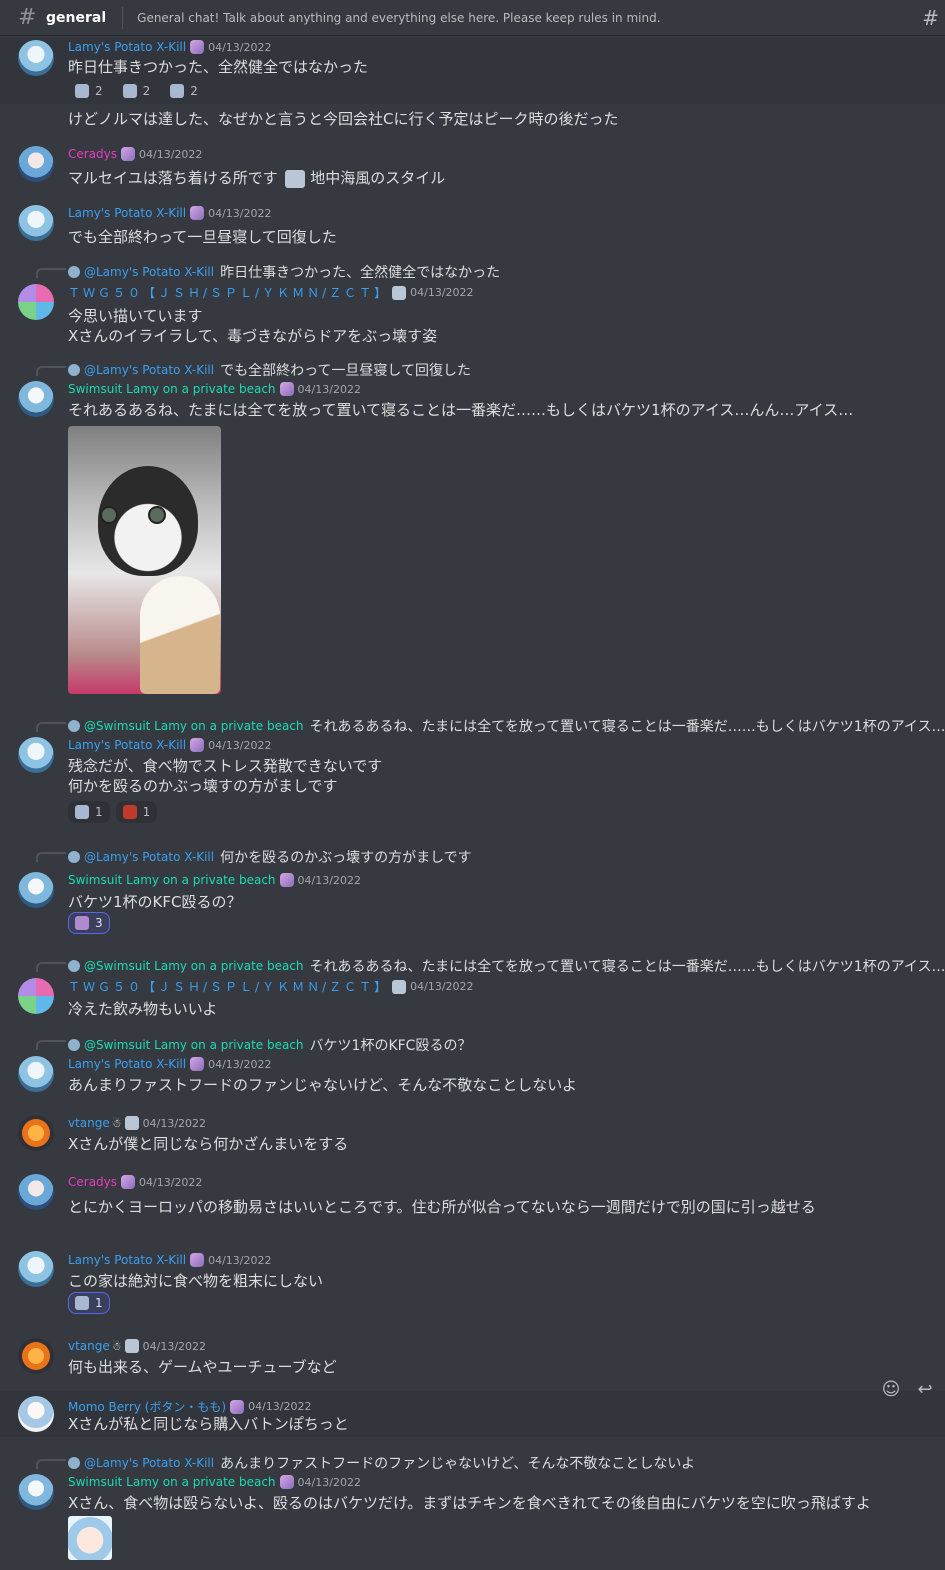 The width and height of the screenshot is (945, 1570). What do you see at coordinates (113, 812) in the screenshot?
I see `reactions: 1 1` at bounding box center [113, 812].